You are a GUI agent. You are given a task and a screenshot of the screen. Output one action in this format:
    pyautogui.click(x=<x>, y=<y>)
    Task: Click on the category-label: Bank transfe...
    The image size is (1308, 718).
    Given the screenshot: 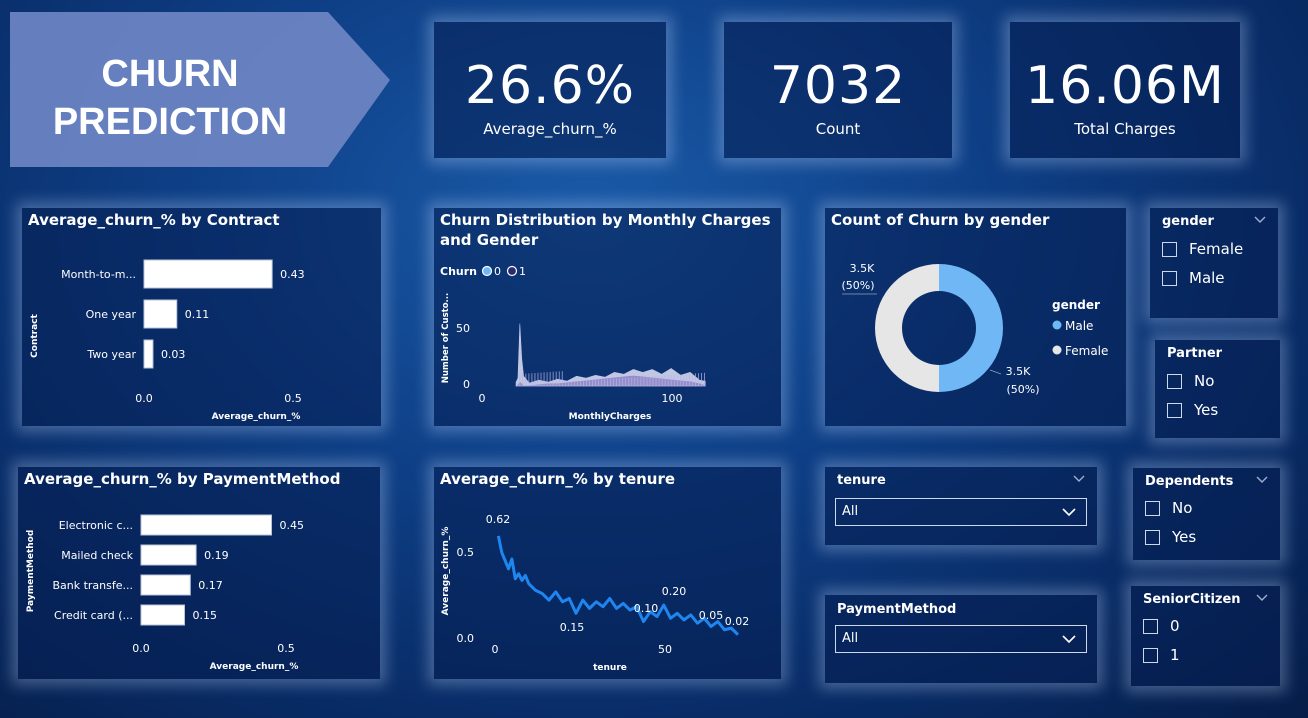 What is the action you would take?
    pyautogui.click(x=92, y=585)
    